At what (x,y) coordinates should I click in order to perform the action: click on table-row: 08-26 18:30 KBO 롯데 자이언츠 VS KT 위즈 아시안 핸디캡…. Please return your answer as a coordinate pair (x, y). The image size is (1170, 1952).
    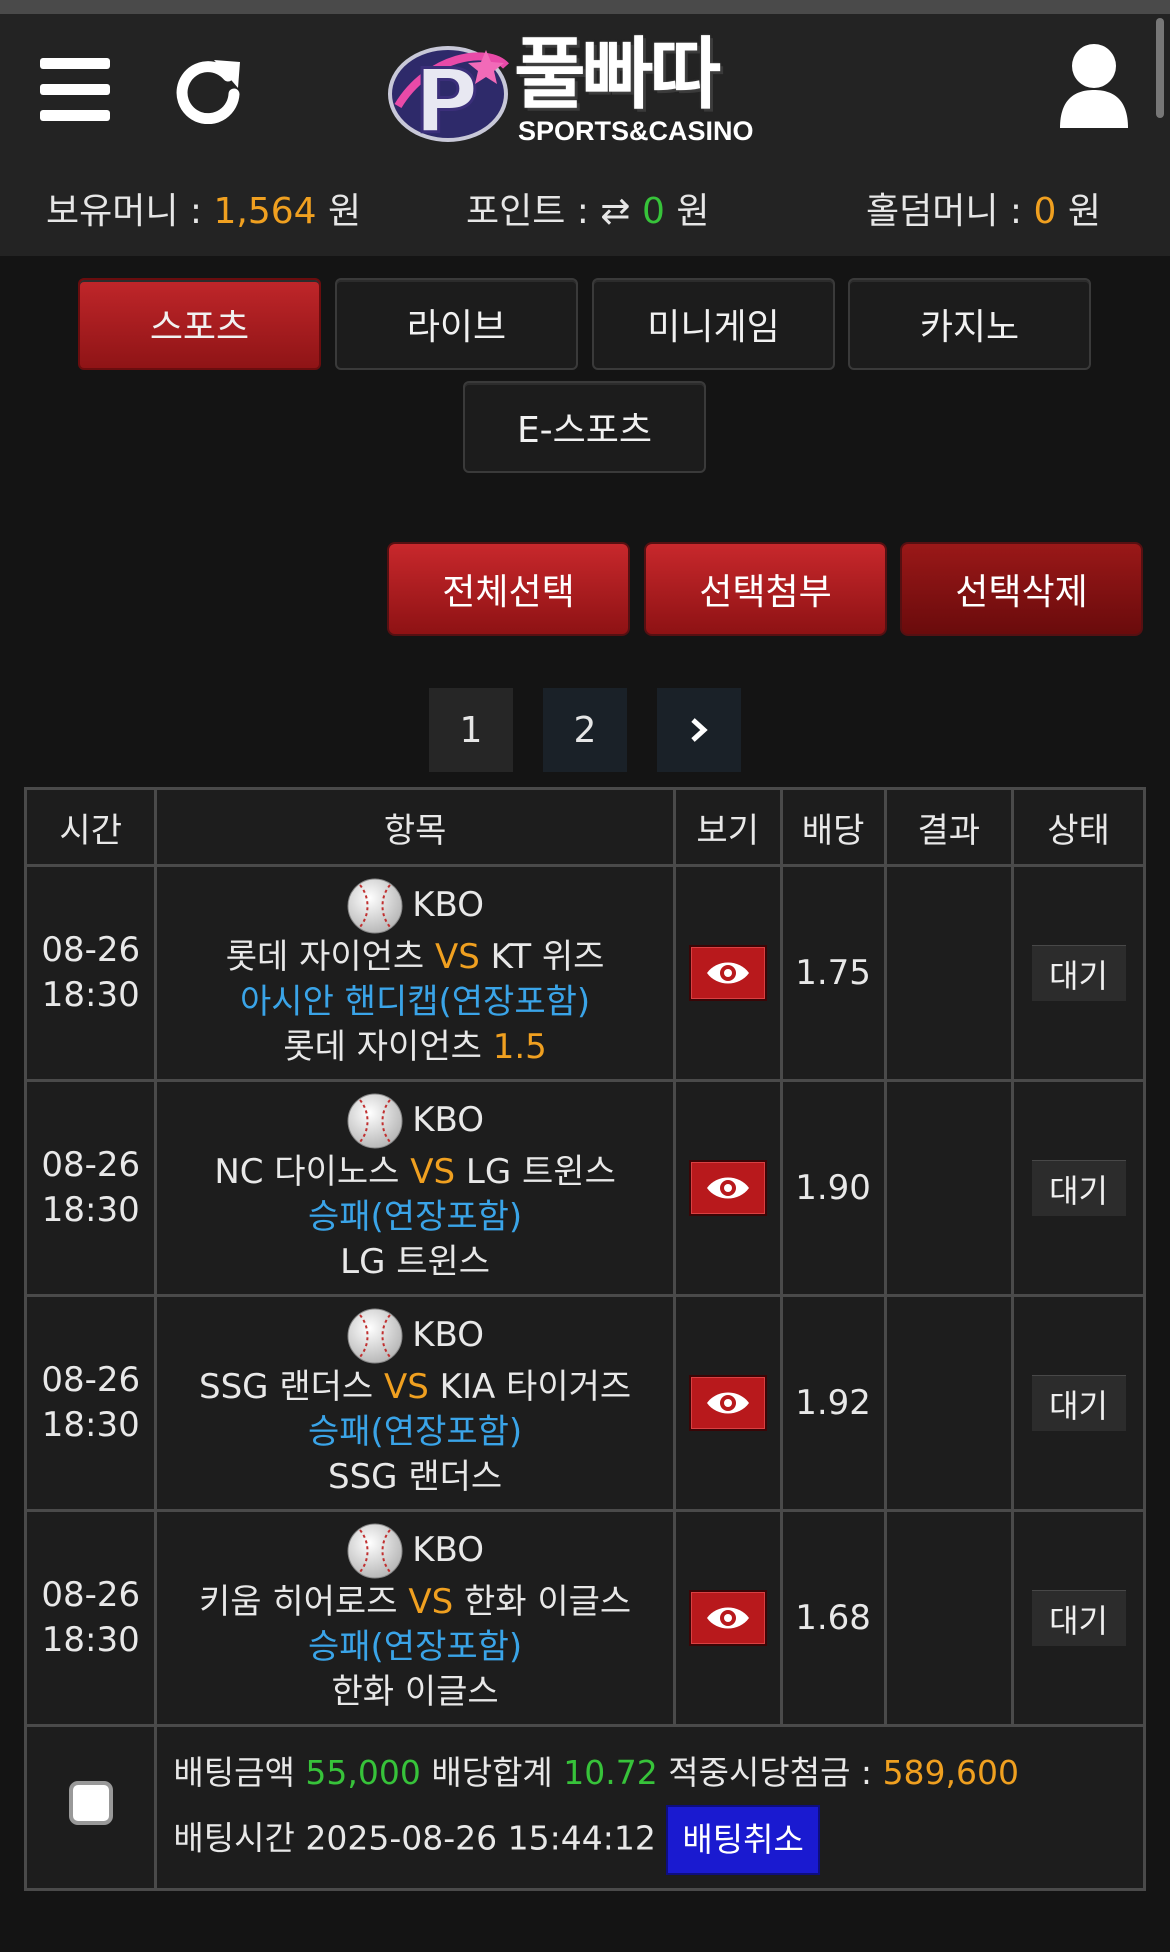
    Looking at the image, I should click on (584, 973).